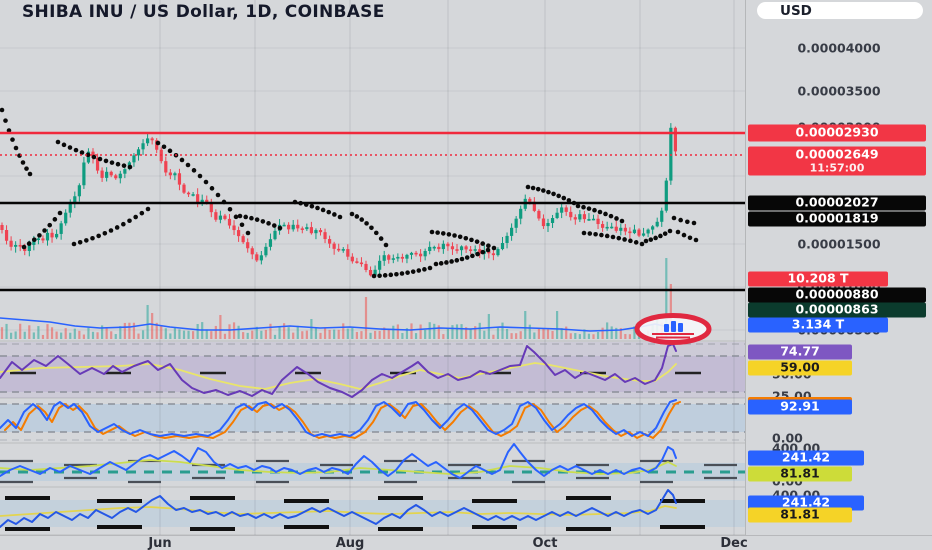  Describe the element at coordinates (800, 407) in the screenshot. I see `stoch-value-label: 92.91` at that location.